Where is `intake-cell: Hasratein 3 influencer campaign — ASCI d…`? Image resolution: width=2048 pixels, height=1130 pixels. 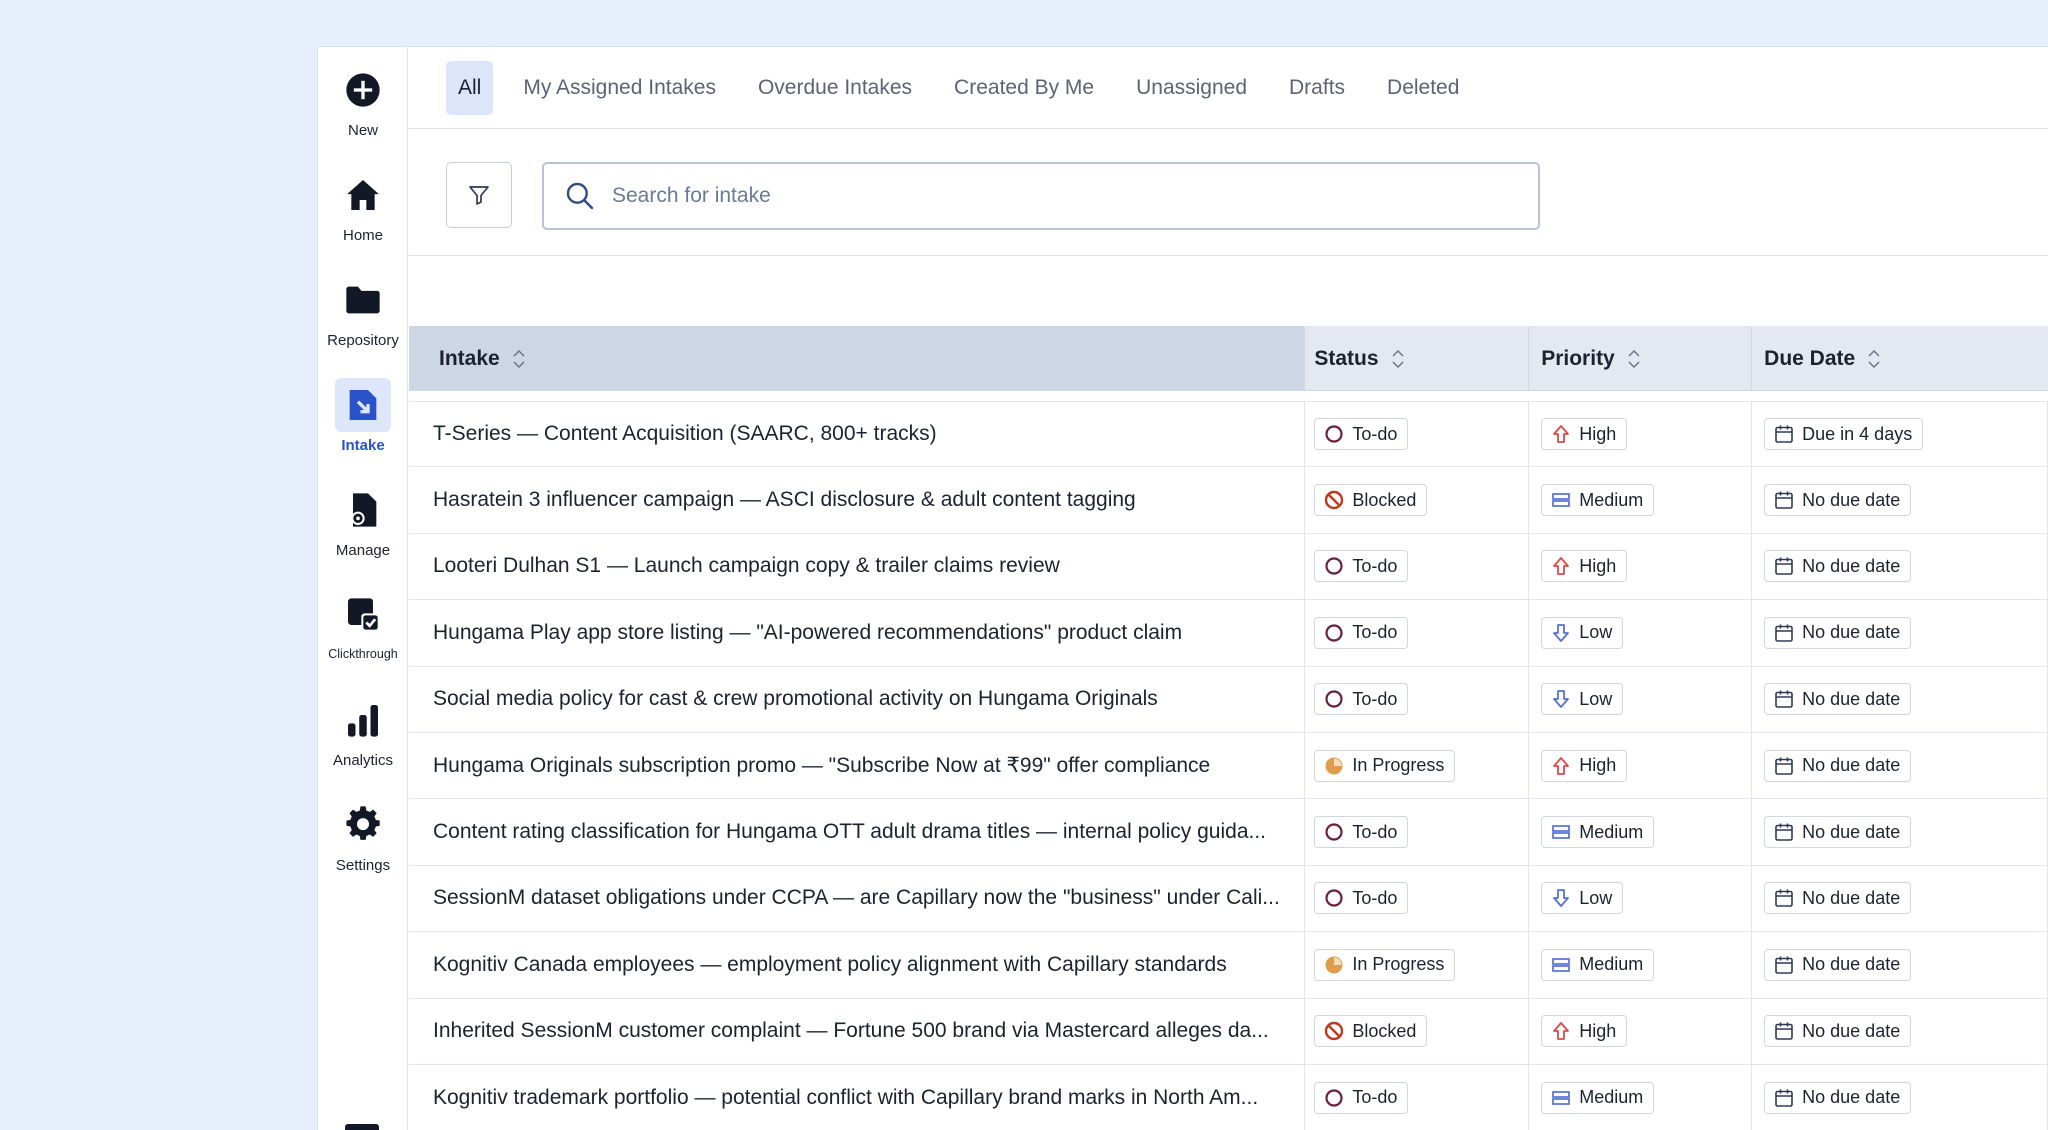
intake-cell: Hasratein 3 influencer campaign — ASCI d… is located at coordinates (857, 500).